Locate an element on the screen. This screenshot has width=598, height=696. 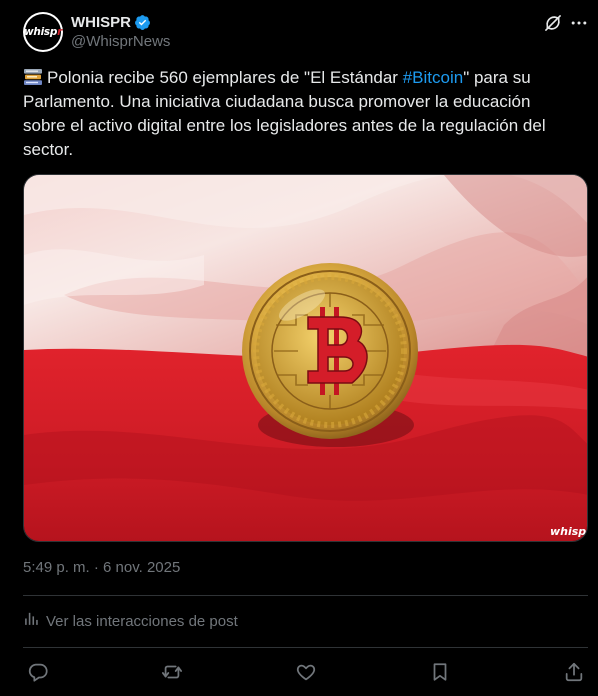
media-watermark: whispr is located at coordinates (569, 531).